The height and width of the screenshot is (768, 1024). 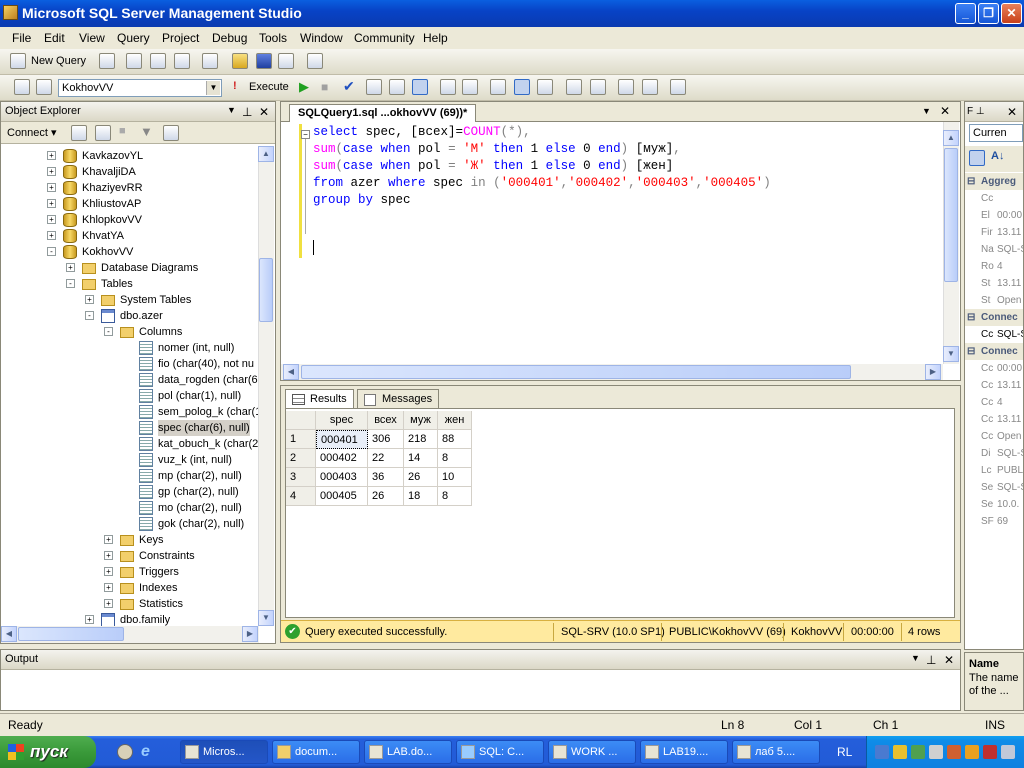 What do you see at coordinates (146, 131) in the screenshot?
I see `filter-icon: ▼` at bounding box center [146, 131].